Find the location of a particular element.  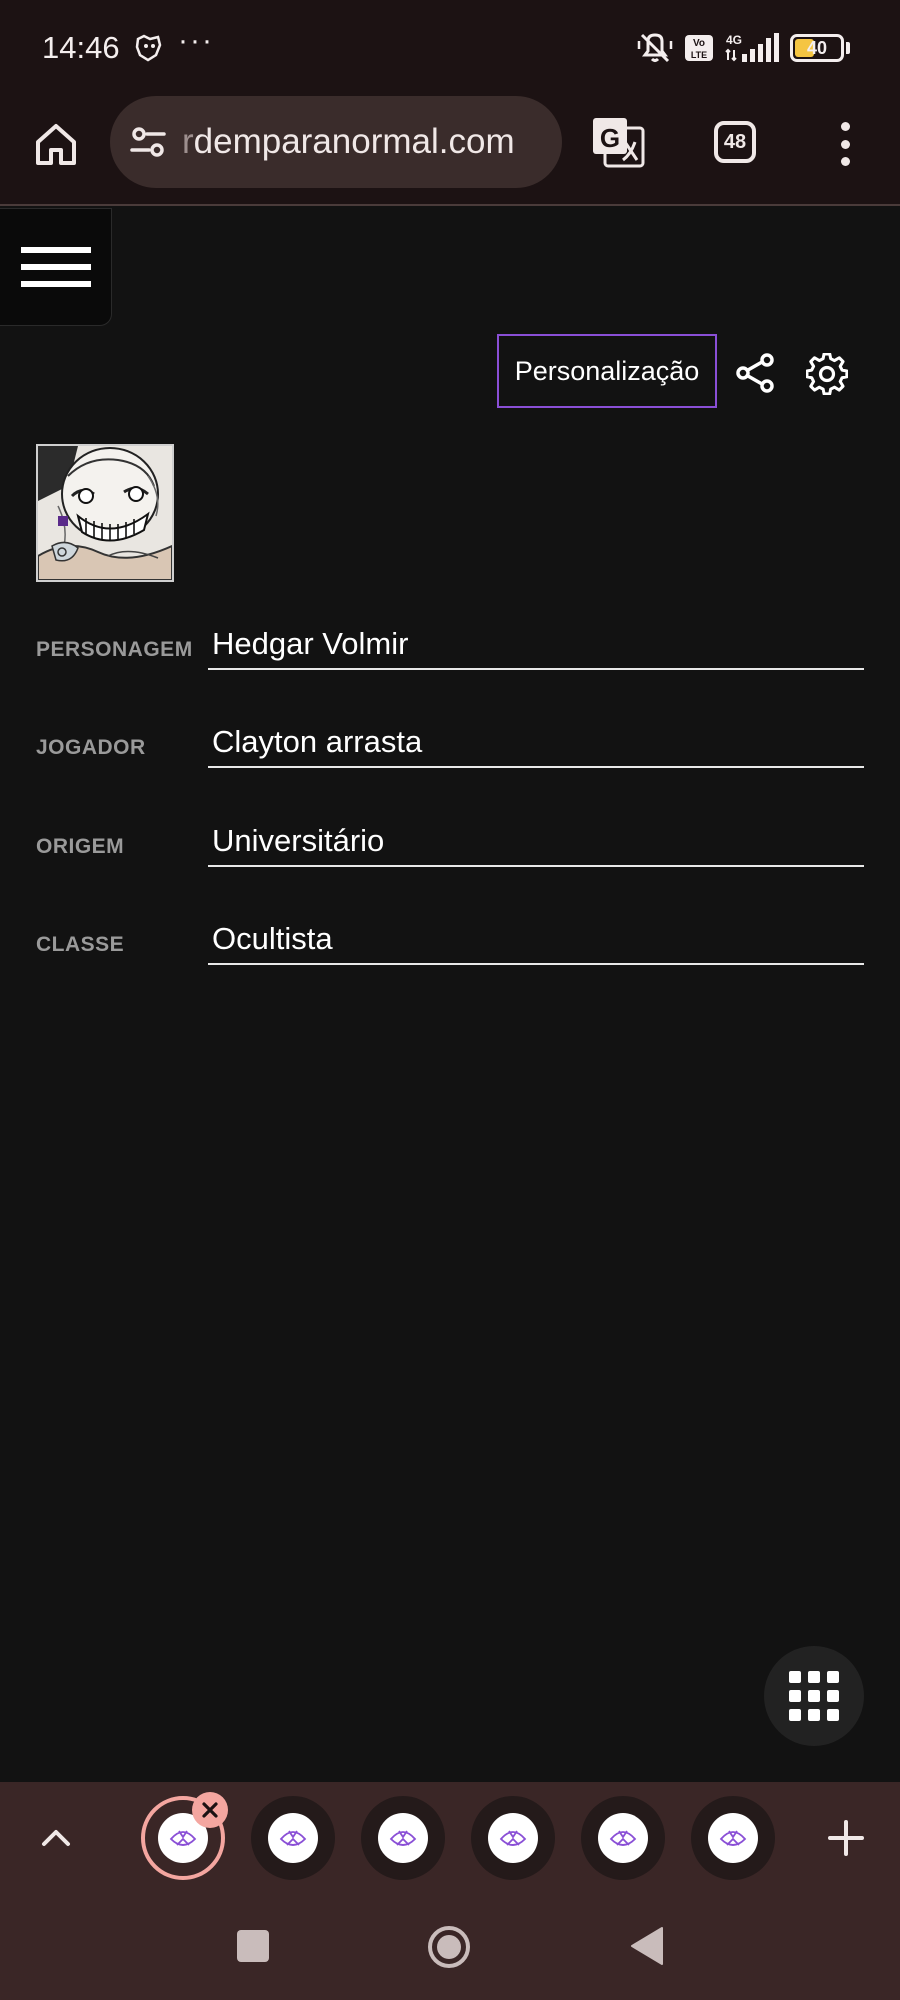

home-nav-icon is located at coordinates (449, 1947).